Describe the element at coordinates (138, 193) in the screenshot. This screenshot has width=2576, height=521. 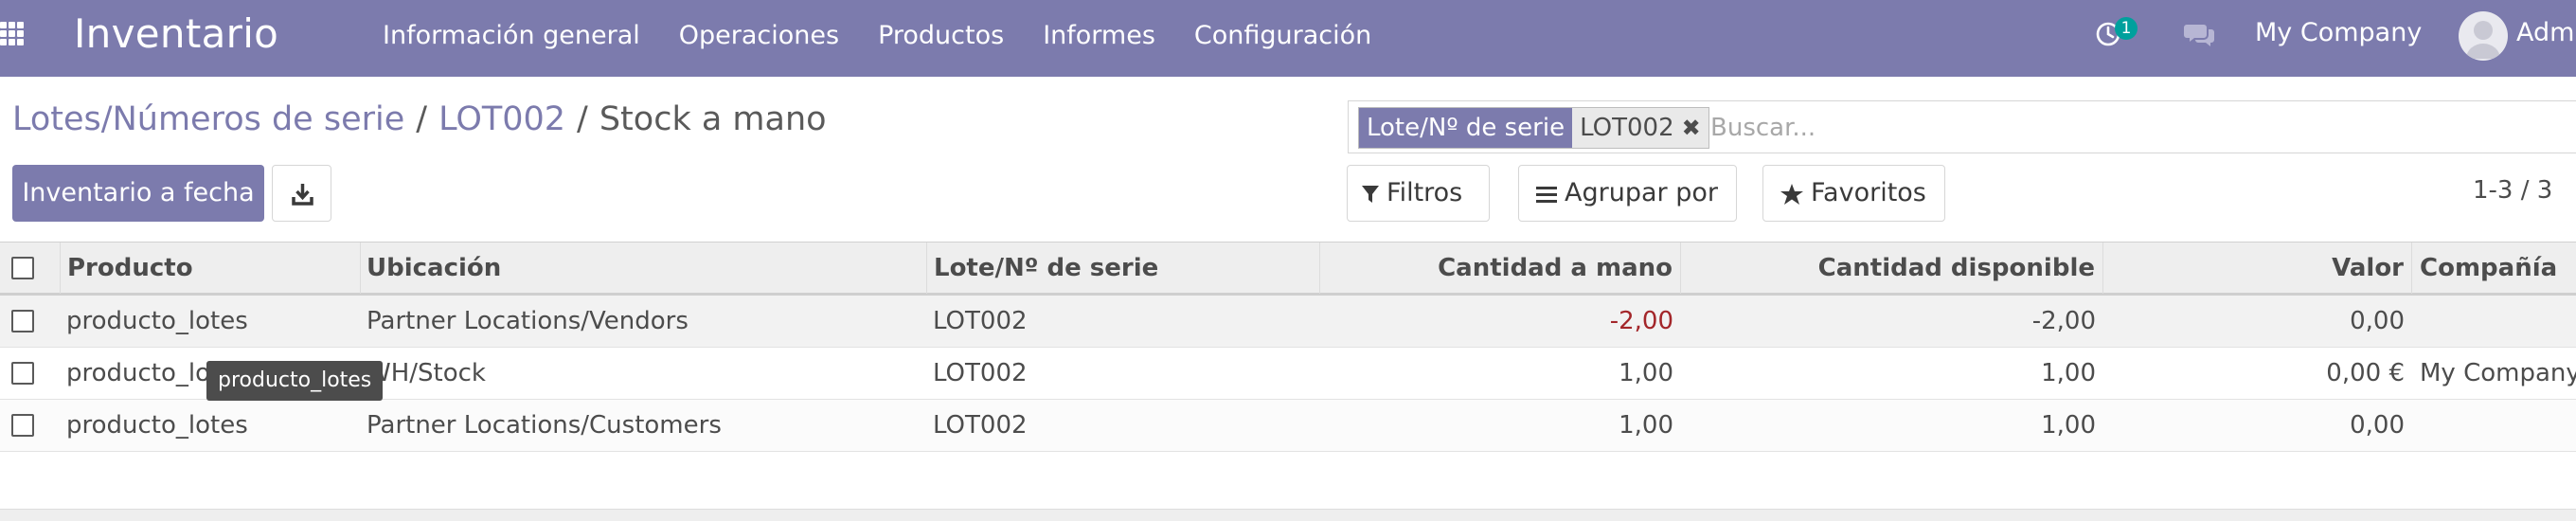
I see `inventory-at-date-button: Inventario a fecha` at that location.